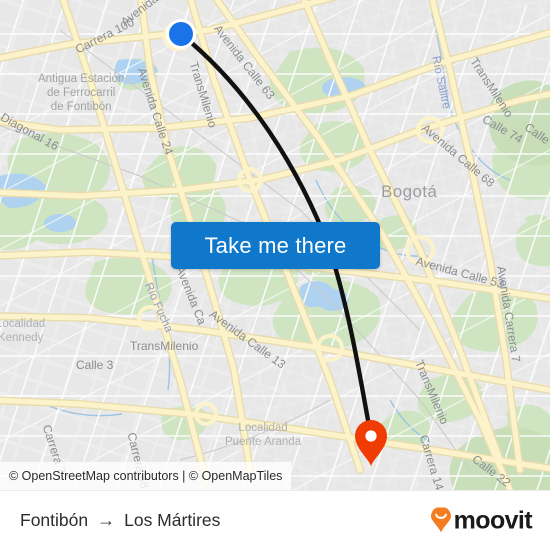 The width and height of the screenshot is (550, 550). Describe the element at coordinates (181, 34) in the screenshot. I see `origin-marker` at that location.